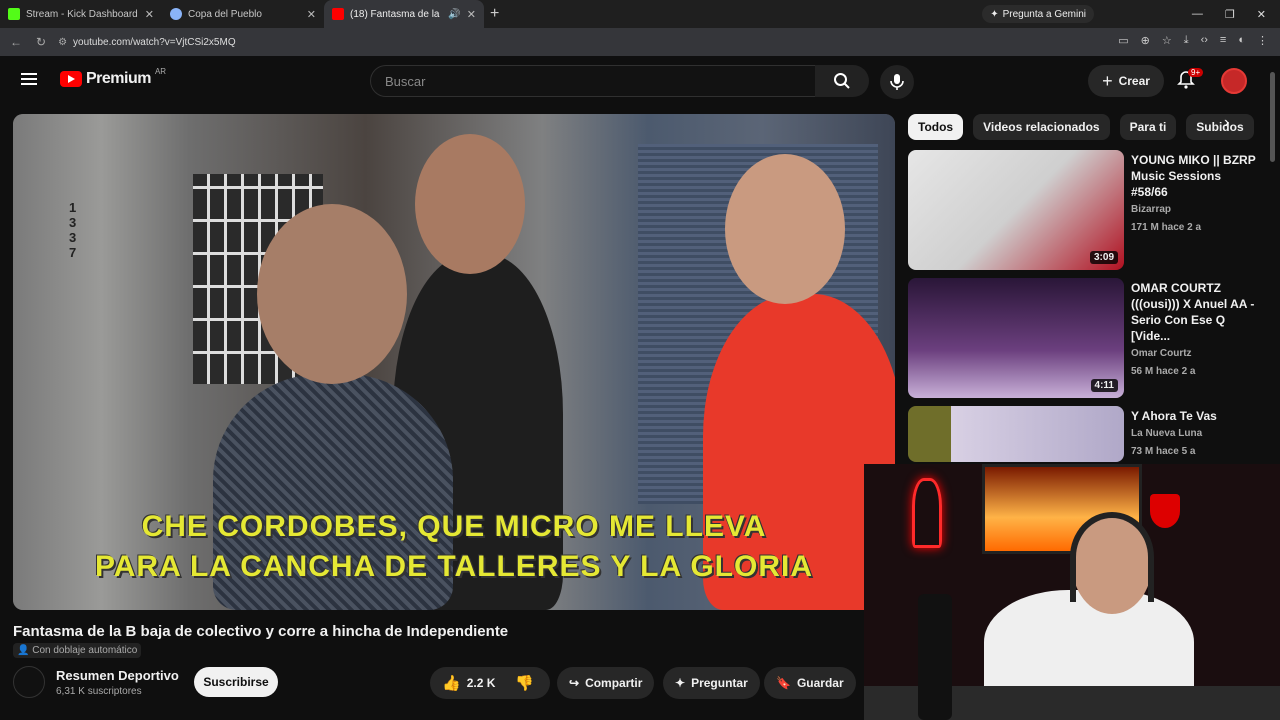 The width and height of the screenshot is (1280, 720). Describe the element at coordinates (29, 79) in the screenshot. I see `hamburger-menu-icon` at that location.